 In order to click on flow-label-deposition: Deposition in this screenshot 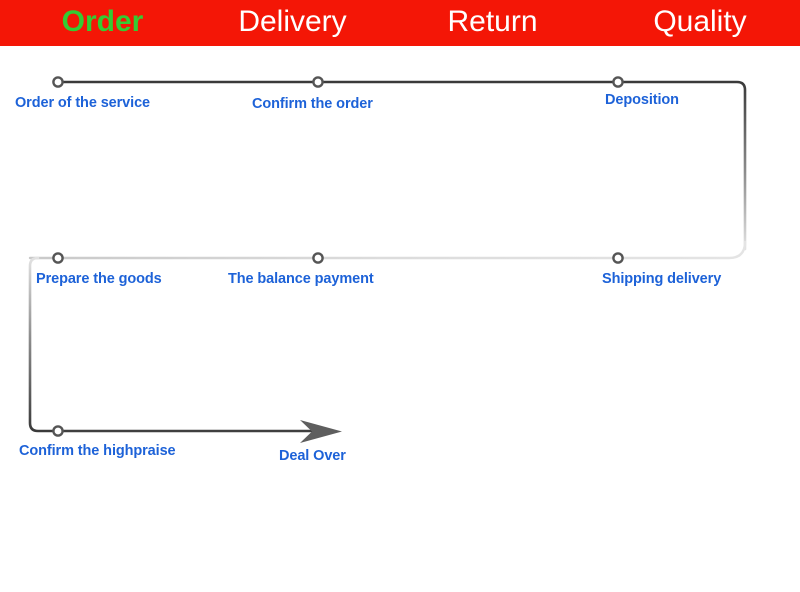, I will do `click(642, 100)`.